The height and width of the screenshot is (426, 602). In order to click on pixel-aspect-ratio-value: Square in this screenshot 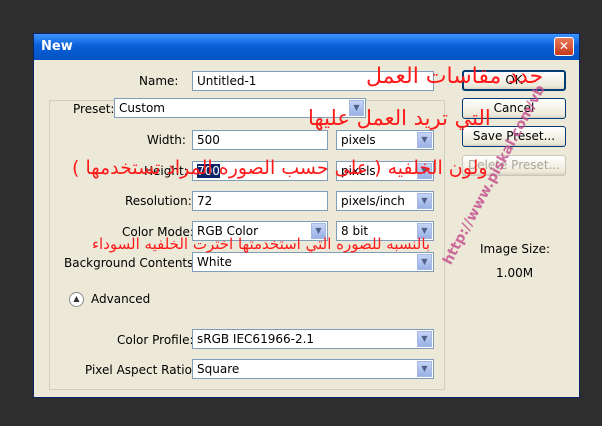, I will do `click(218, 369)`.